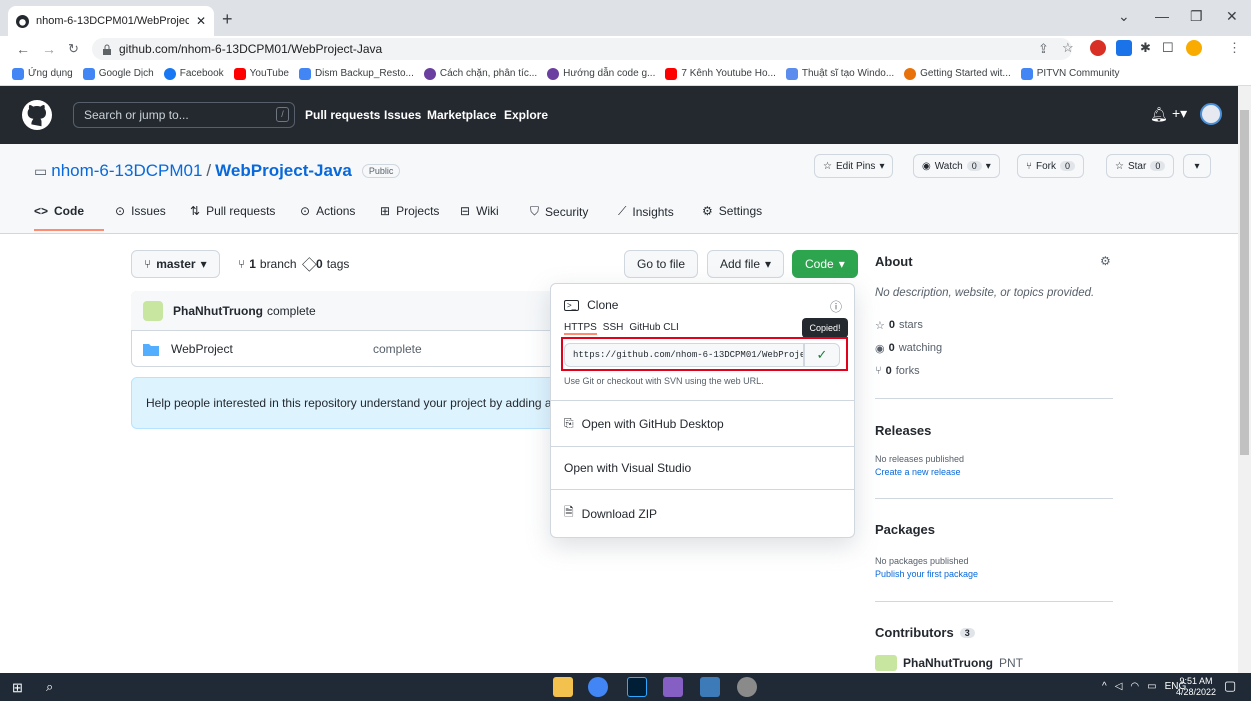 The height and width of the screenshot is (701, 1251). I want to click on python-icon, so click(710, 687).